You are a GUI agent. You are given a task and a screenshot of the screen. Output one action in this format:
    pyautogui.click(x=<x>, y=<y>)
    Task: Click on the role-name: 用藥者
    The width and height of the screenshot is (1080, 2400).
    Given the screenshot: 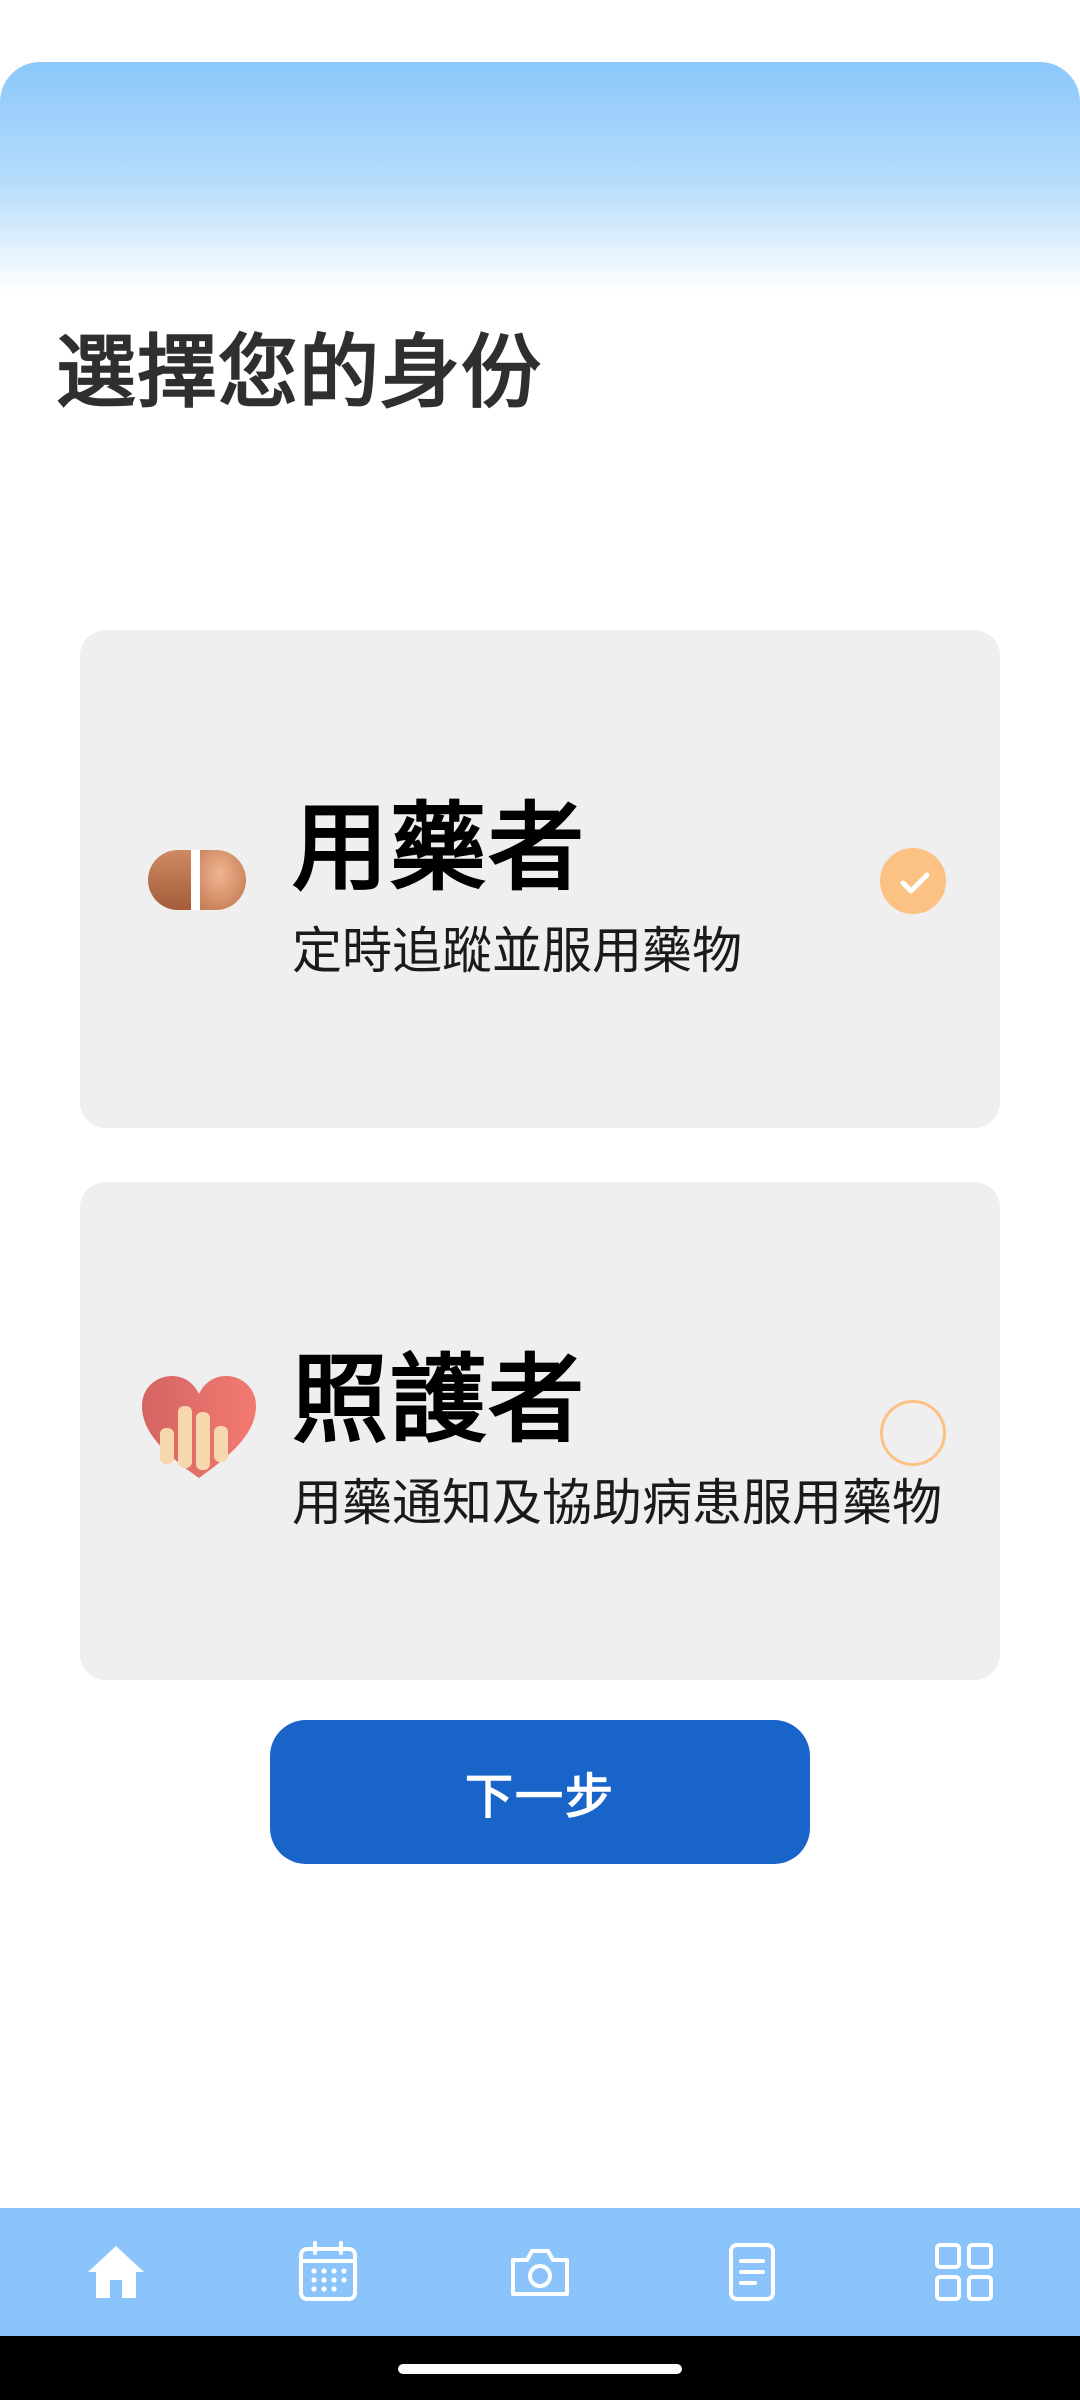 What is the action you would take?
    pyautogui.click(x=439, y=848)
    